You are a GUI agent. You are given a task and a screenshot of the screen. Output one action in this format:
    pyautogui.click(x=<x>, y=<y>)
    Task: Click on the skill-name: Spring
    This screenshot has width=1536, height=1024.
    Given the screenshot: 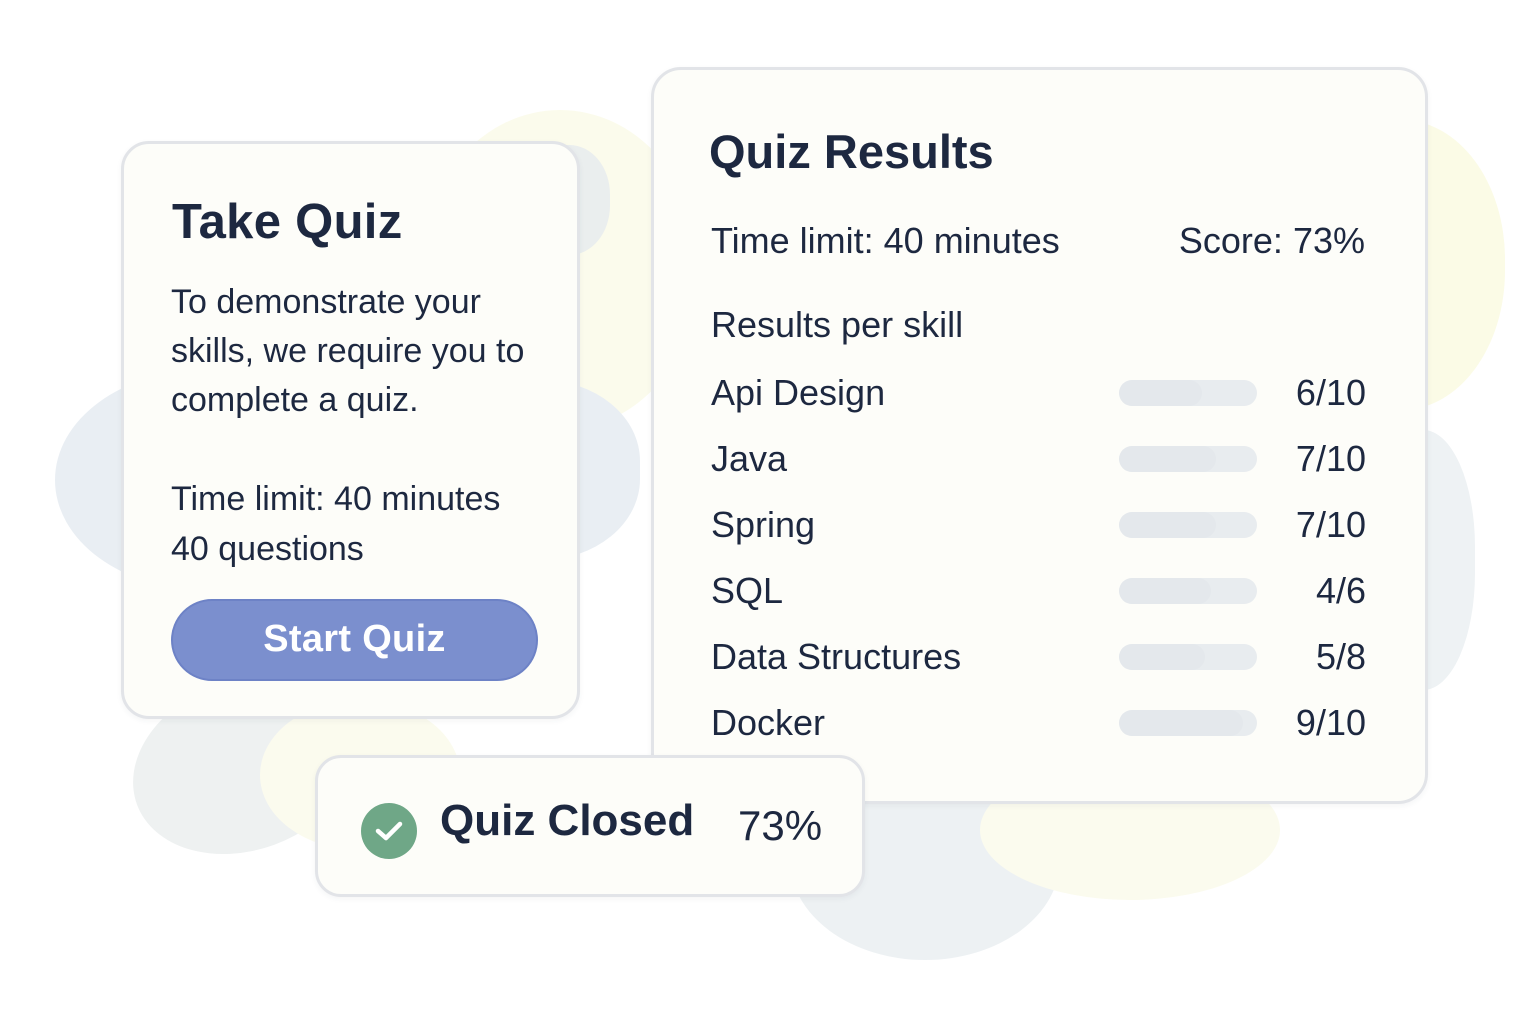 What is the action you would take?
    pyautogui.click(x=763, y=524)
    